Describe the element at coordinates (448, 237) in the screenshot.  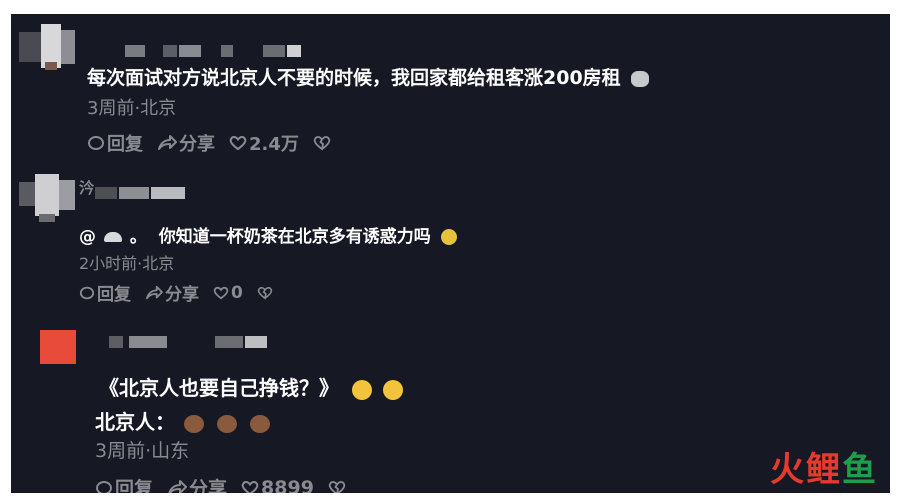
I see `sunglasses-face-emoji` at that location.